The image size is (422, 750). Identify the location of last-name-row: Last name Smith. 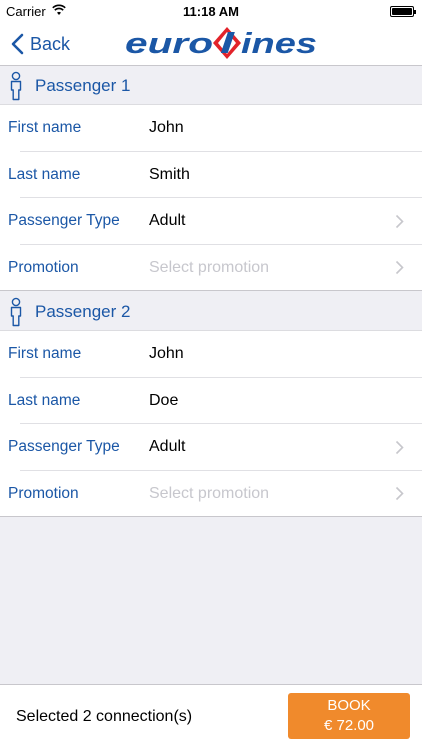
(211, 175).